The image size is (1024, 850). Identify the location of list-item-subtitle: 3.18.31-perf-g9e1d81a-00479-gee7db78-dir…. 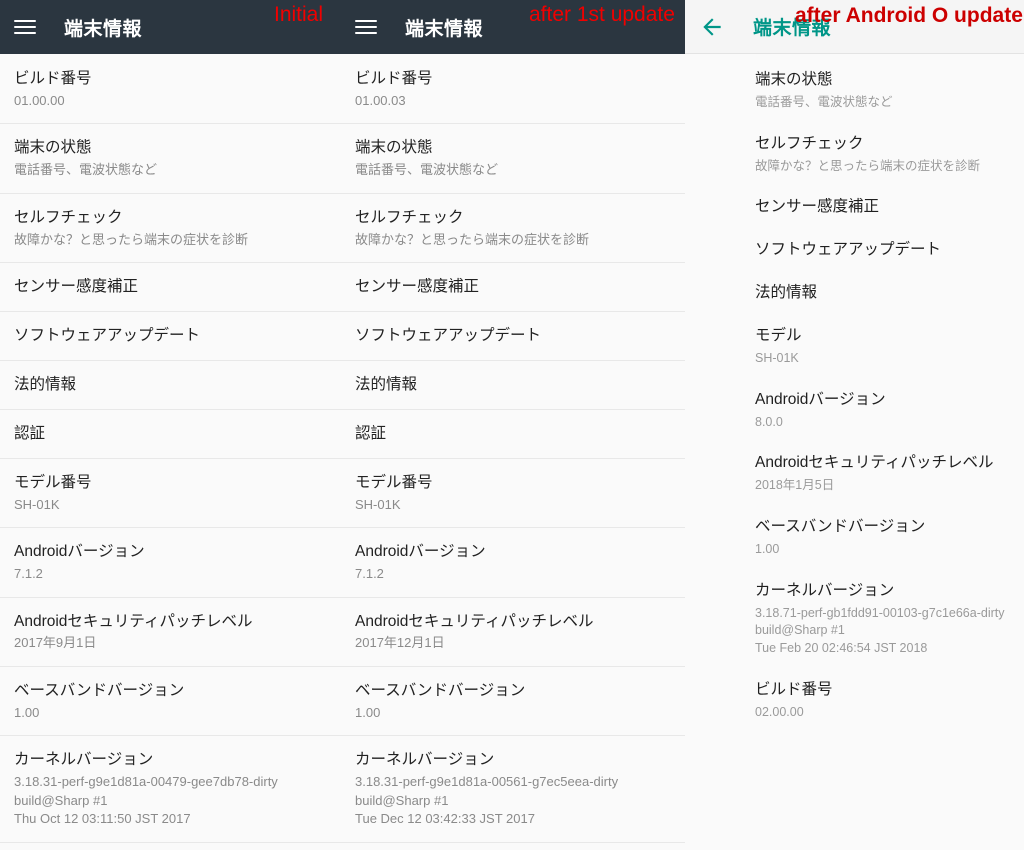
(170, 800).